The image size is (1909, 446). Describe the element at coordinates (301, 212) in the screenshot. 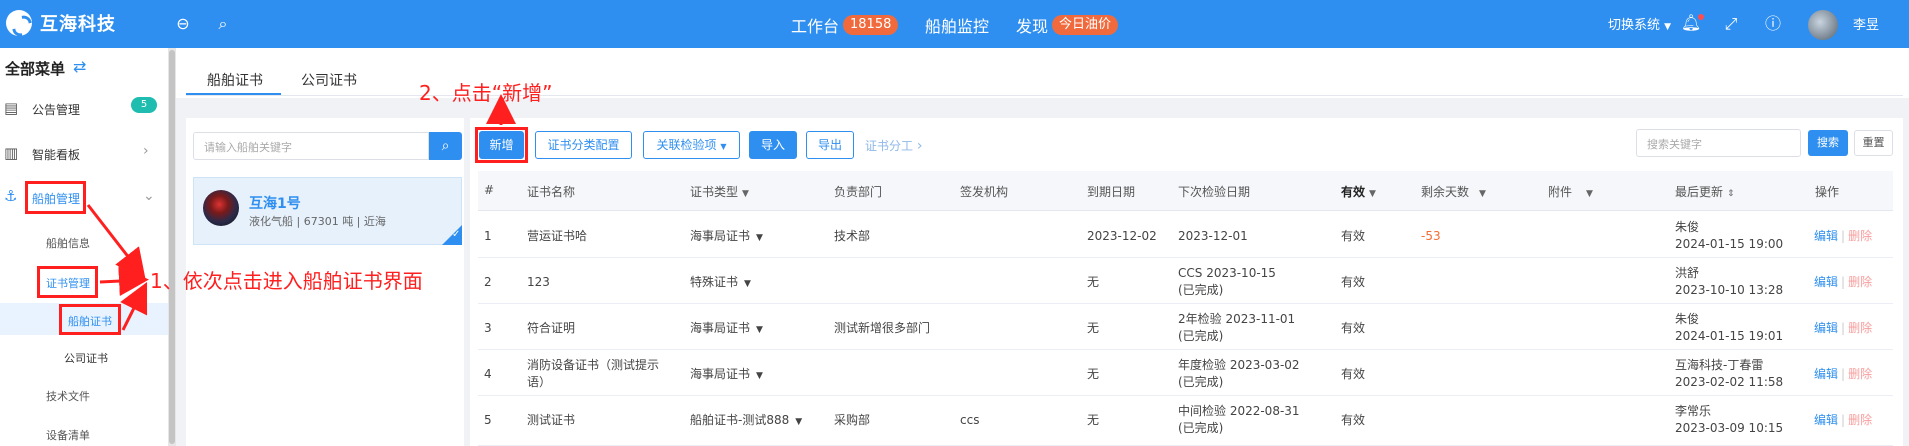

I see `annotation-arrows` at that location.